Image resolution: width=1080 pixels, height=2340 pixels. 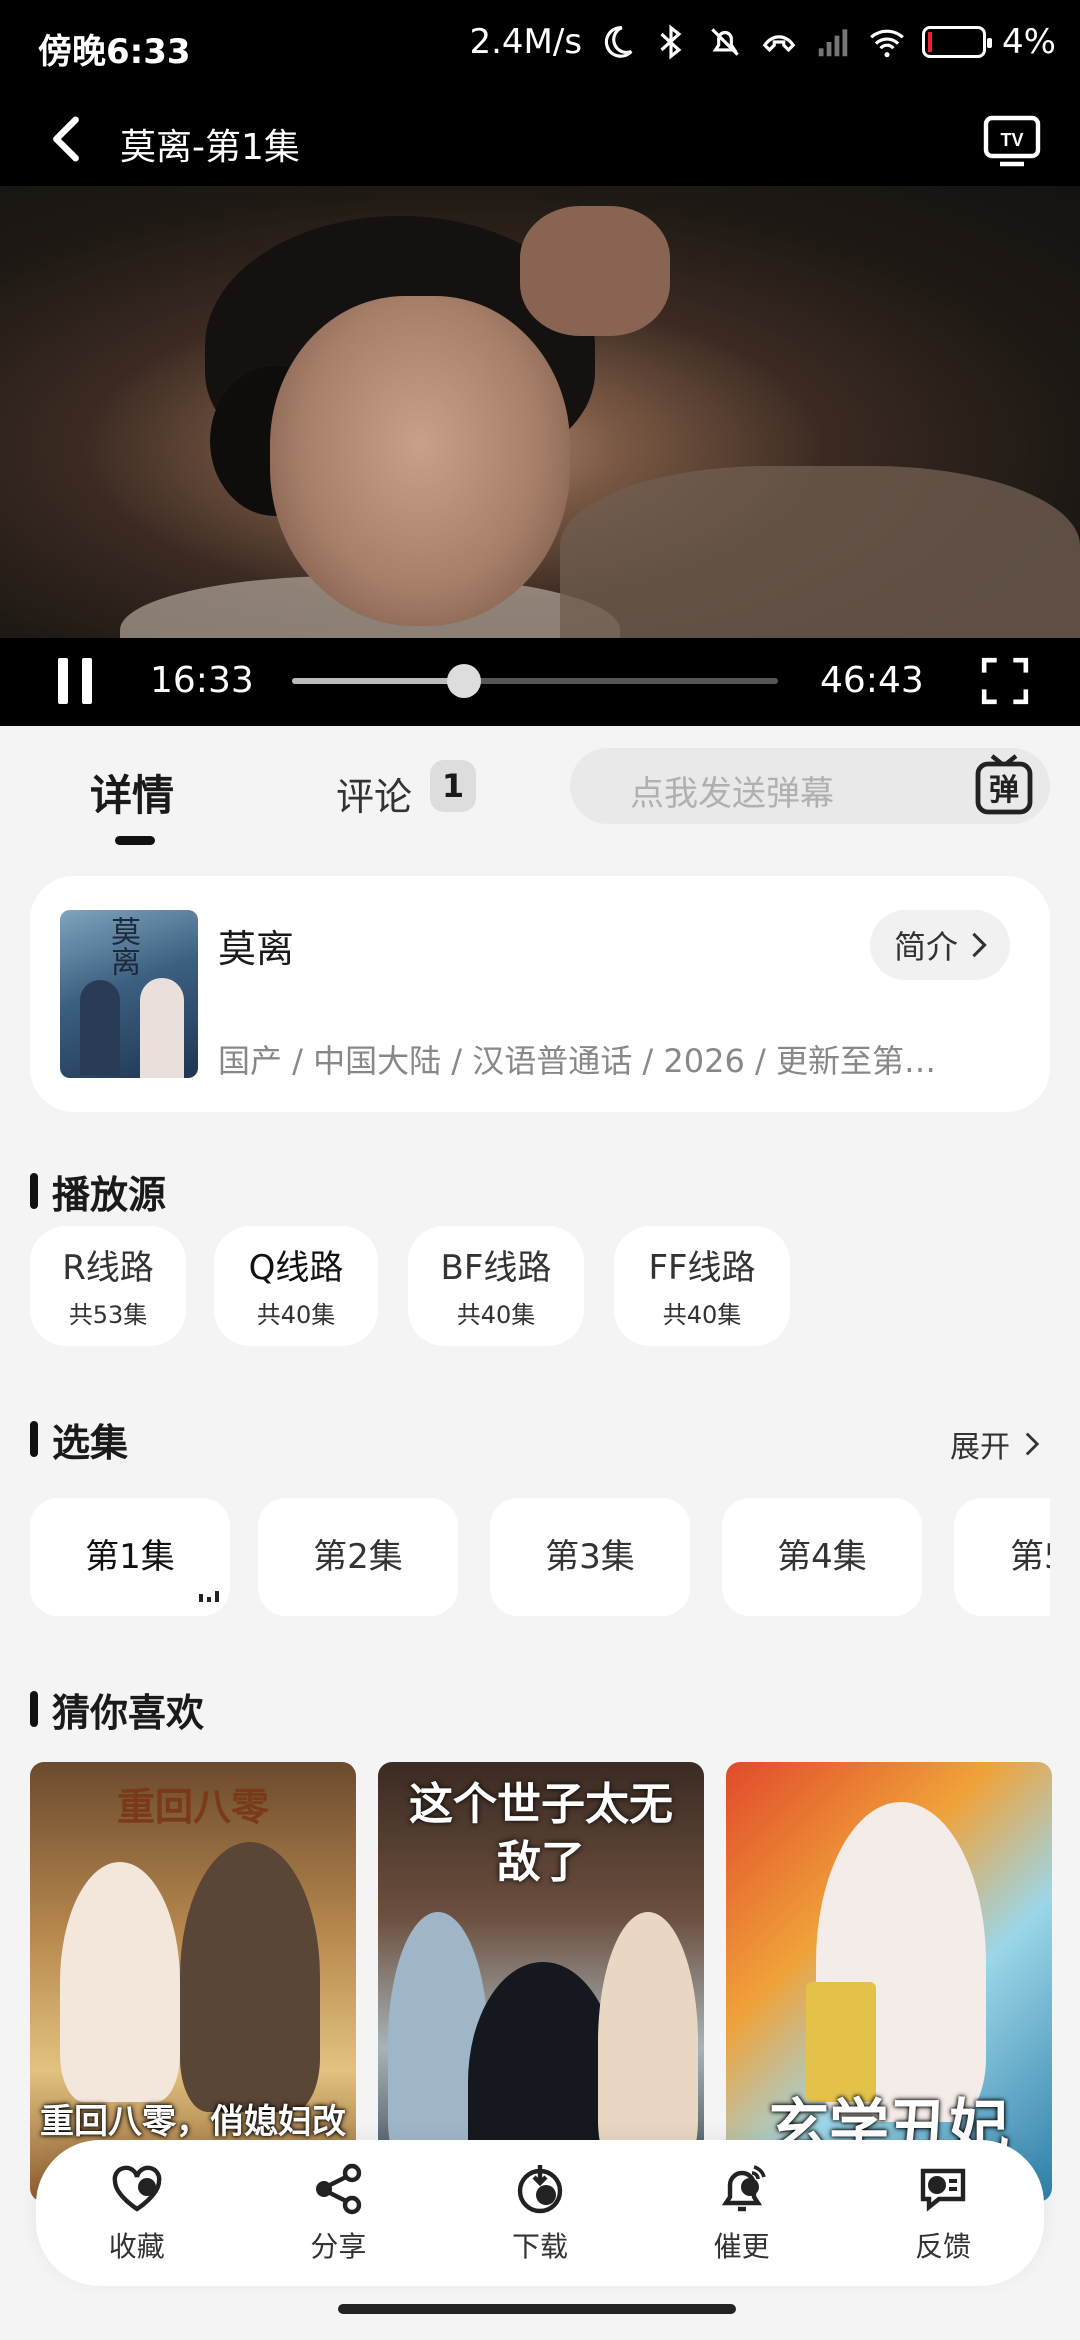 I want to click on episode-item: 第2集, so click(x=358, y=1557).